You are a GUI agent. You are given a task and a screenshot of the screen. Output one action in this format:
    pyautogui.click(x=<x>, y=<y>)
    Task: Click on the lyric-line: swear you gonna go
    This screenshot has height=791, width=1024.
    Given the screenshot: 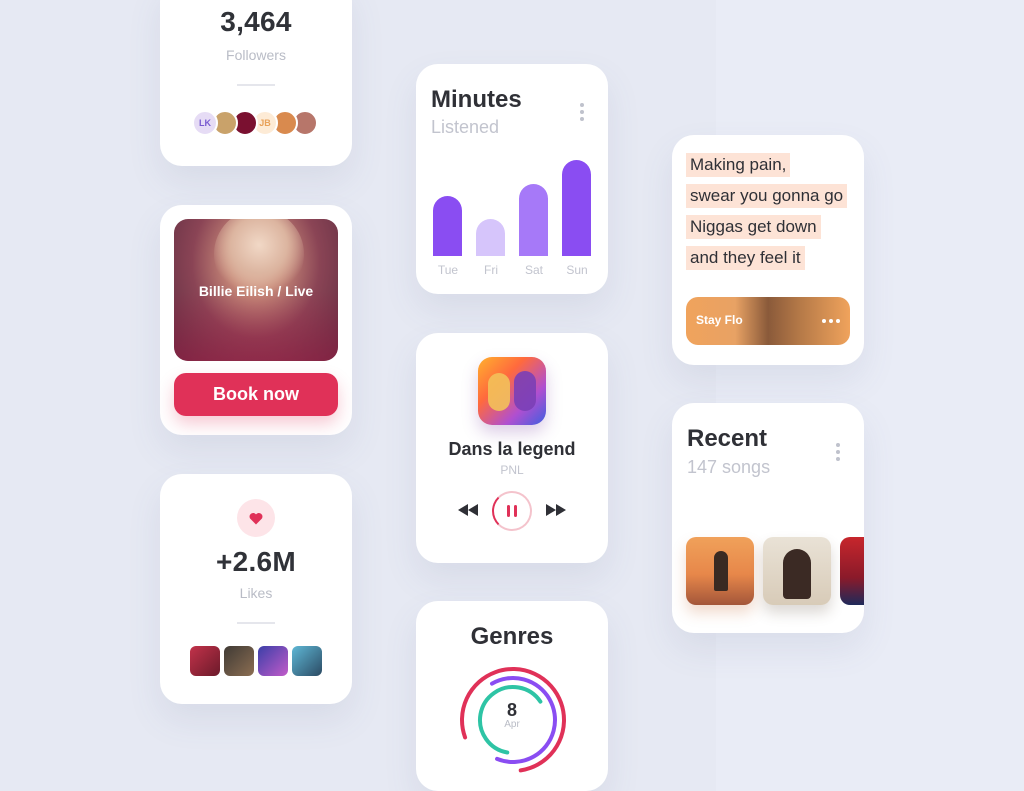 What is the action you would take?
    pyautogui.click(x=767, y=196)
    